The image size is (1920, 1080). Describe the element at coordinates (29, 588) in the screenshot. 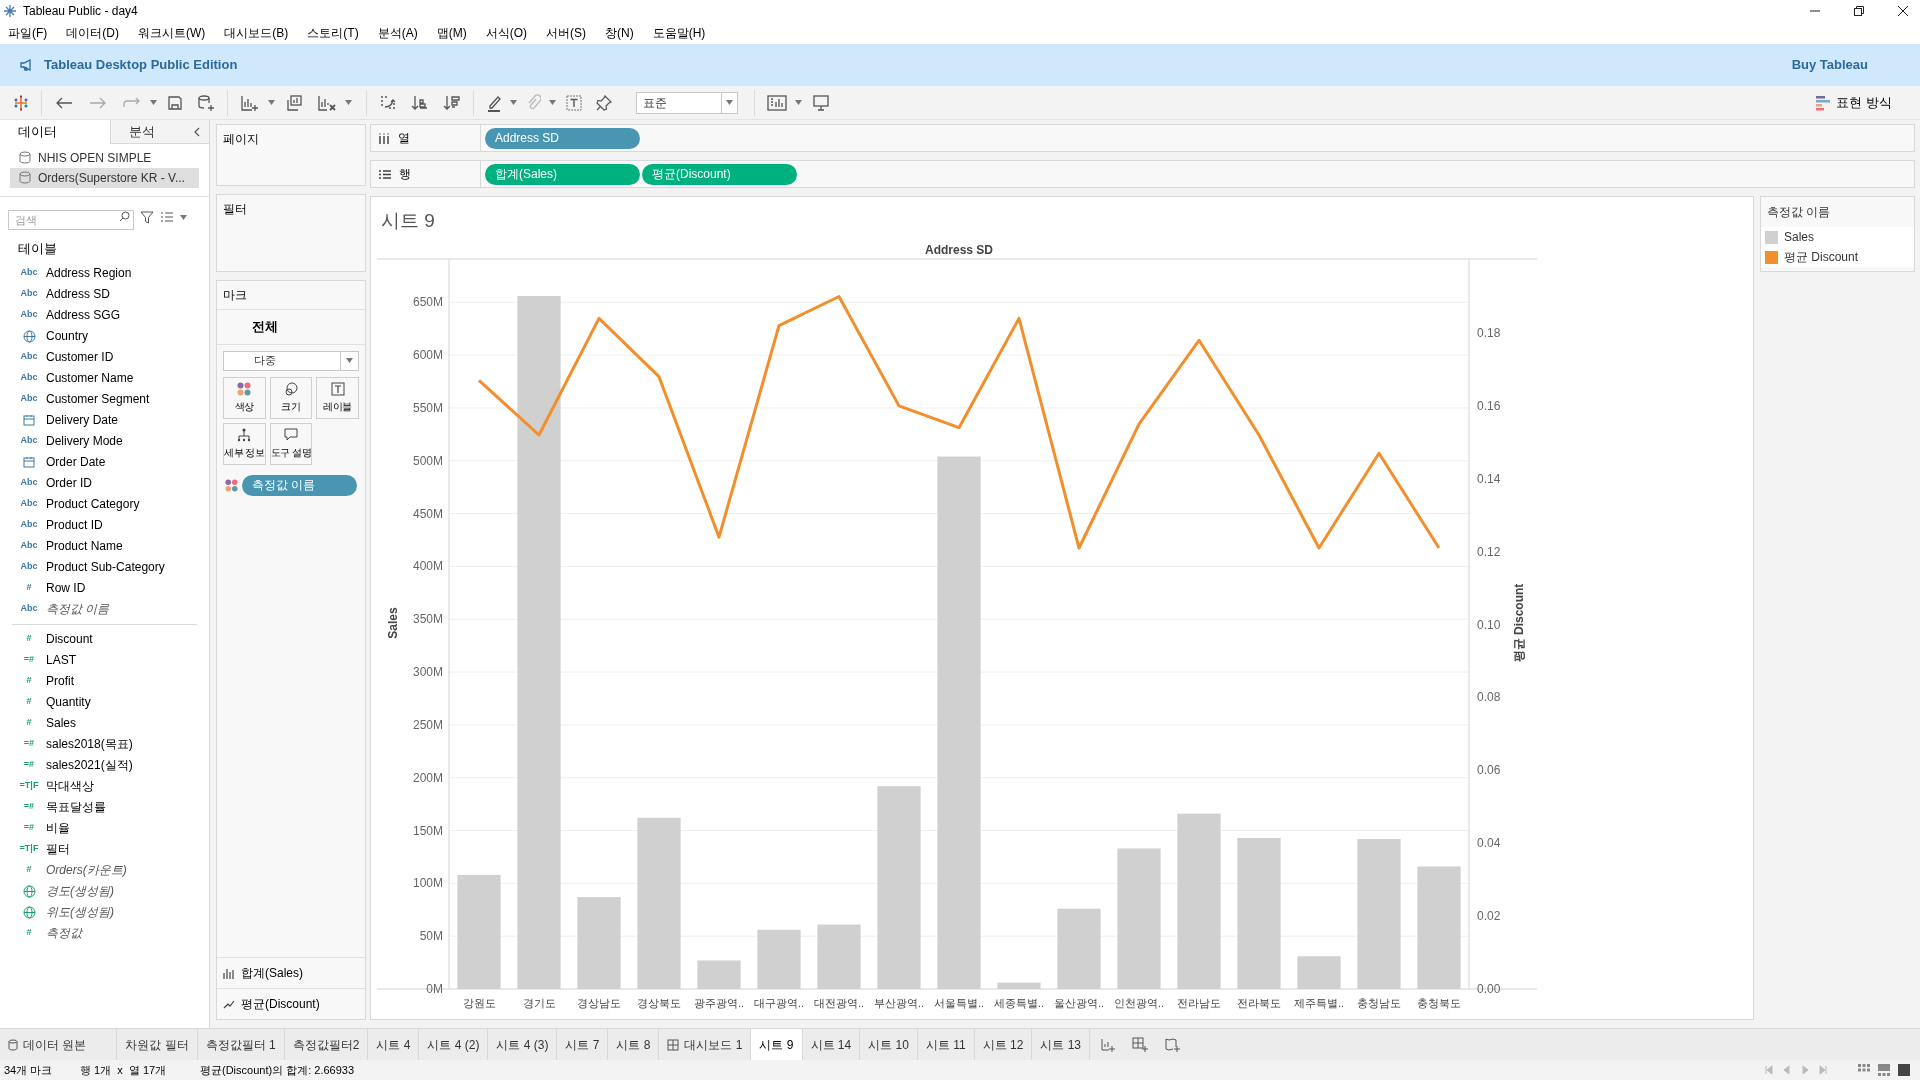

I see `type-label: #` at that location.